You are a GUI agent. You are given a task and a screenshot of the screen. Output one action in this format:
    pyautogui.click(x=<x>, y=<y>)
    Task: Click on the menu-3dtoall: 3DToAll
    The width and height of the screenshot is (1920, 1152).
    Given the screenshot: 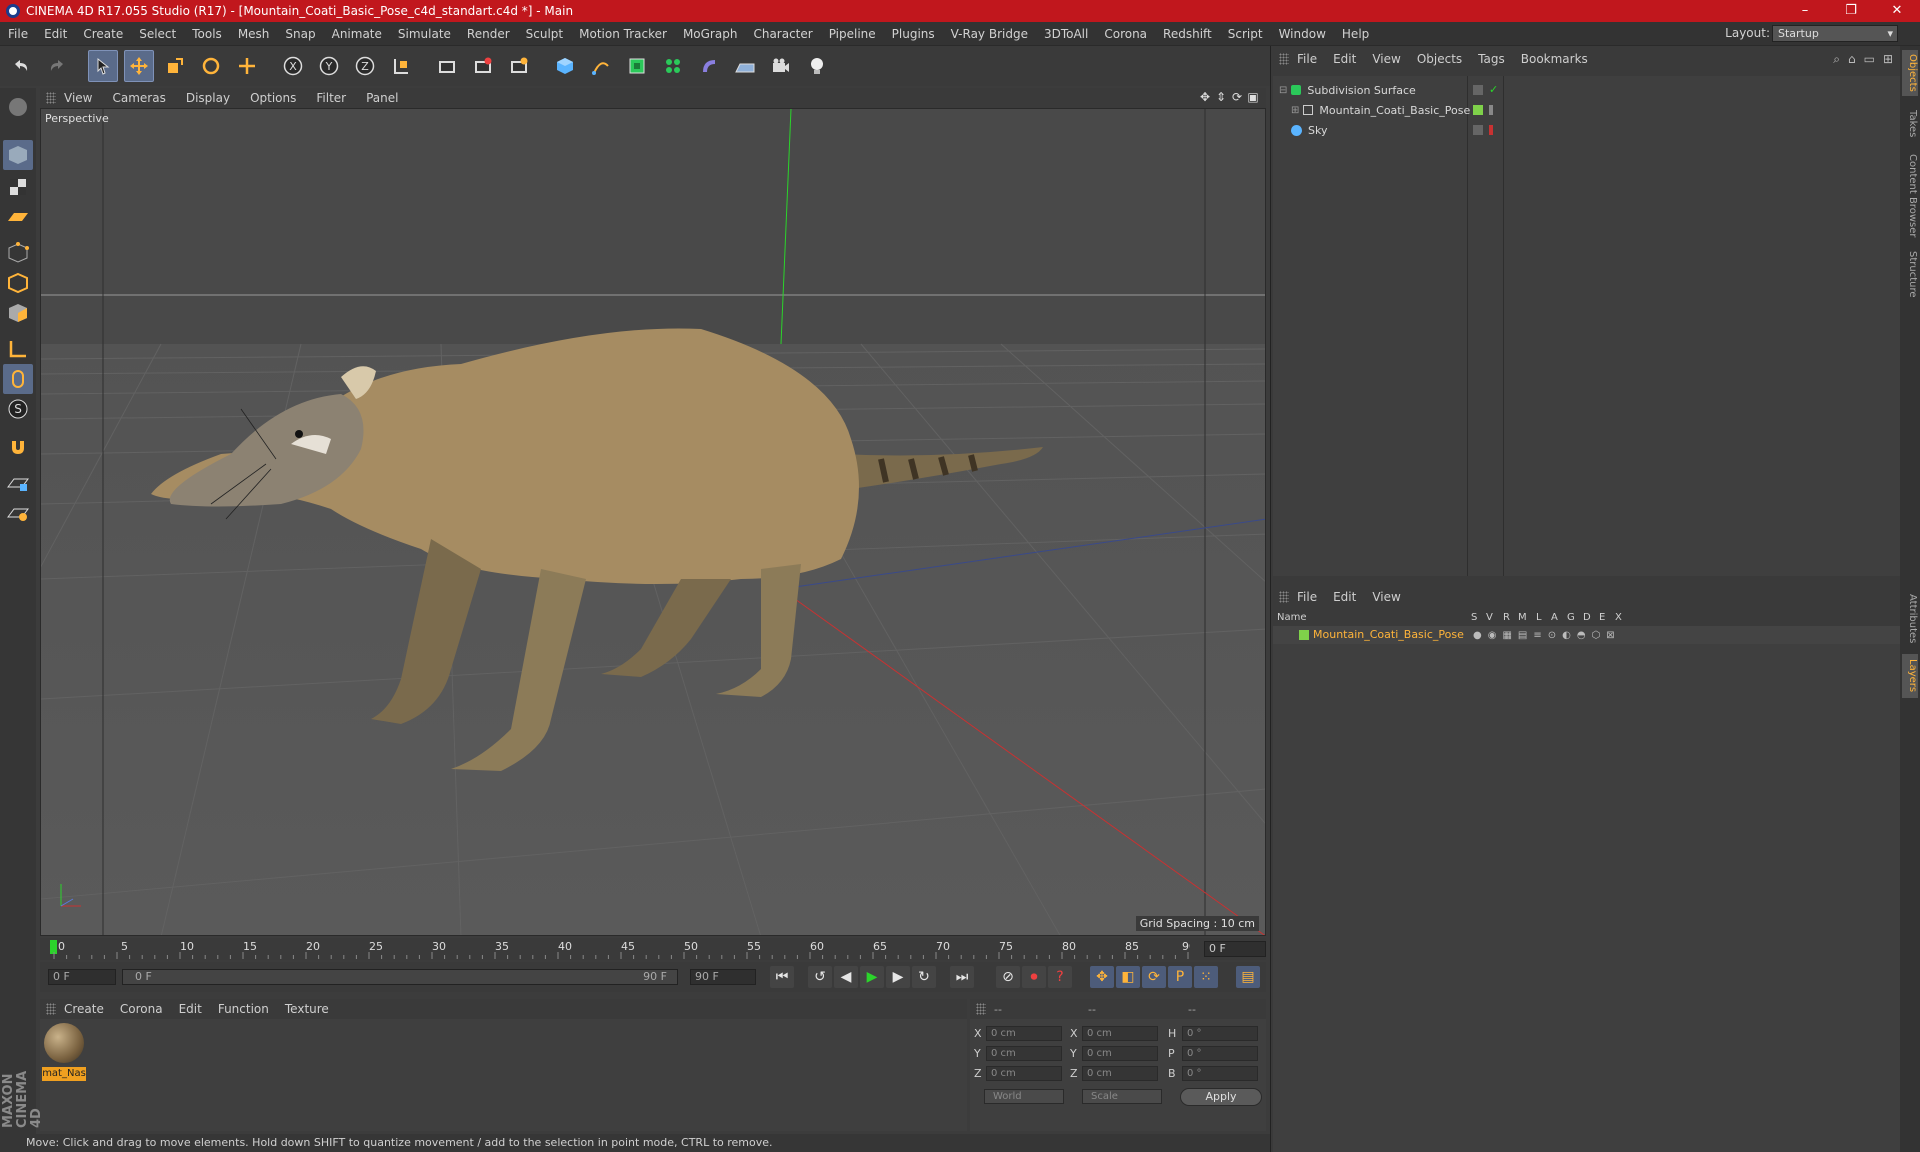 What is the action you would take?
    pyautogui.click(x=1066, y=34)
    